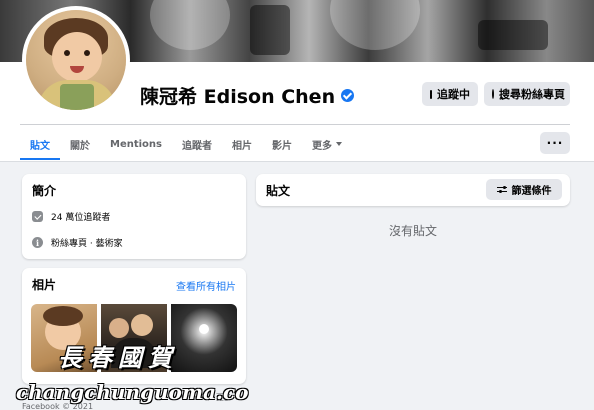 This screenshot has width=594, height=410. What do you see at coordinates (531, 191) in the screenshot?
I see `filter-button-label: 篩選條件` at bounding box center [531, 191].